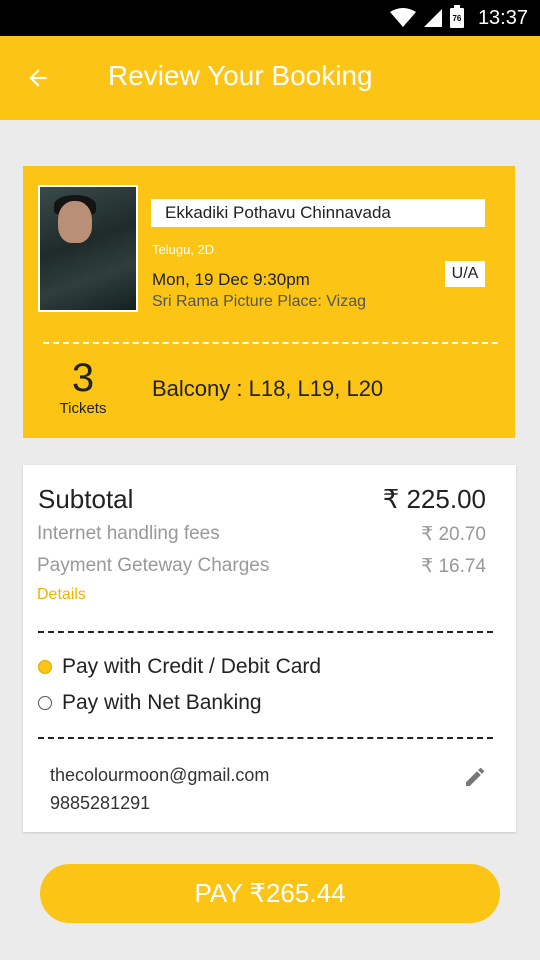  What do you see at coordinates (88, 248) in the screenshot?
I see `movie-poster` at bounding box center [88, 248].